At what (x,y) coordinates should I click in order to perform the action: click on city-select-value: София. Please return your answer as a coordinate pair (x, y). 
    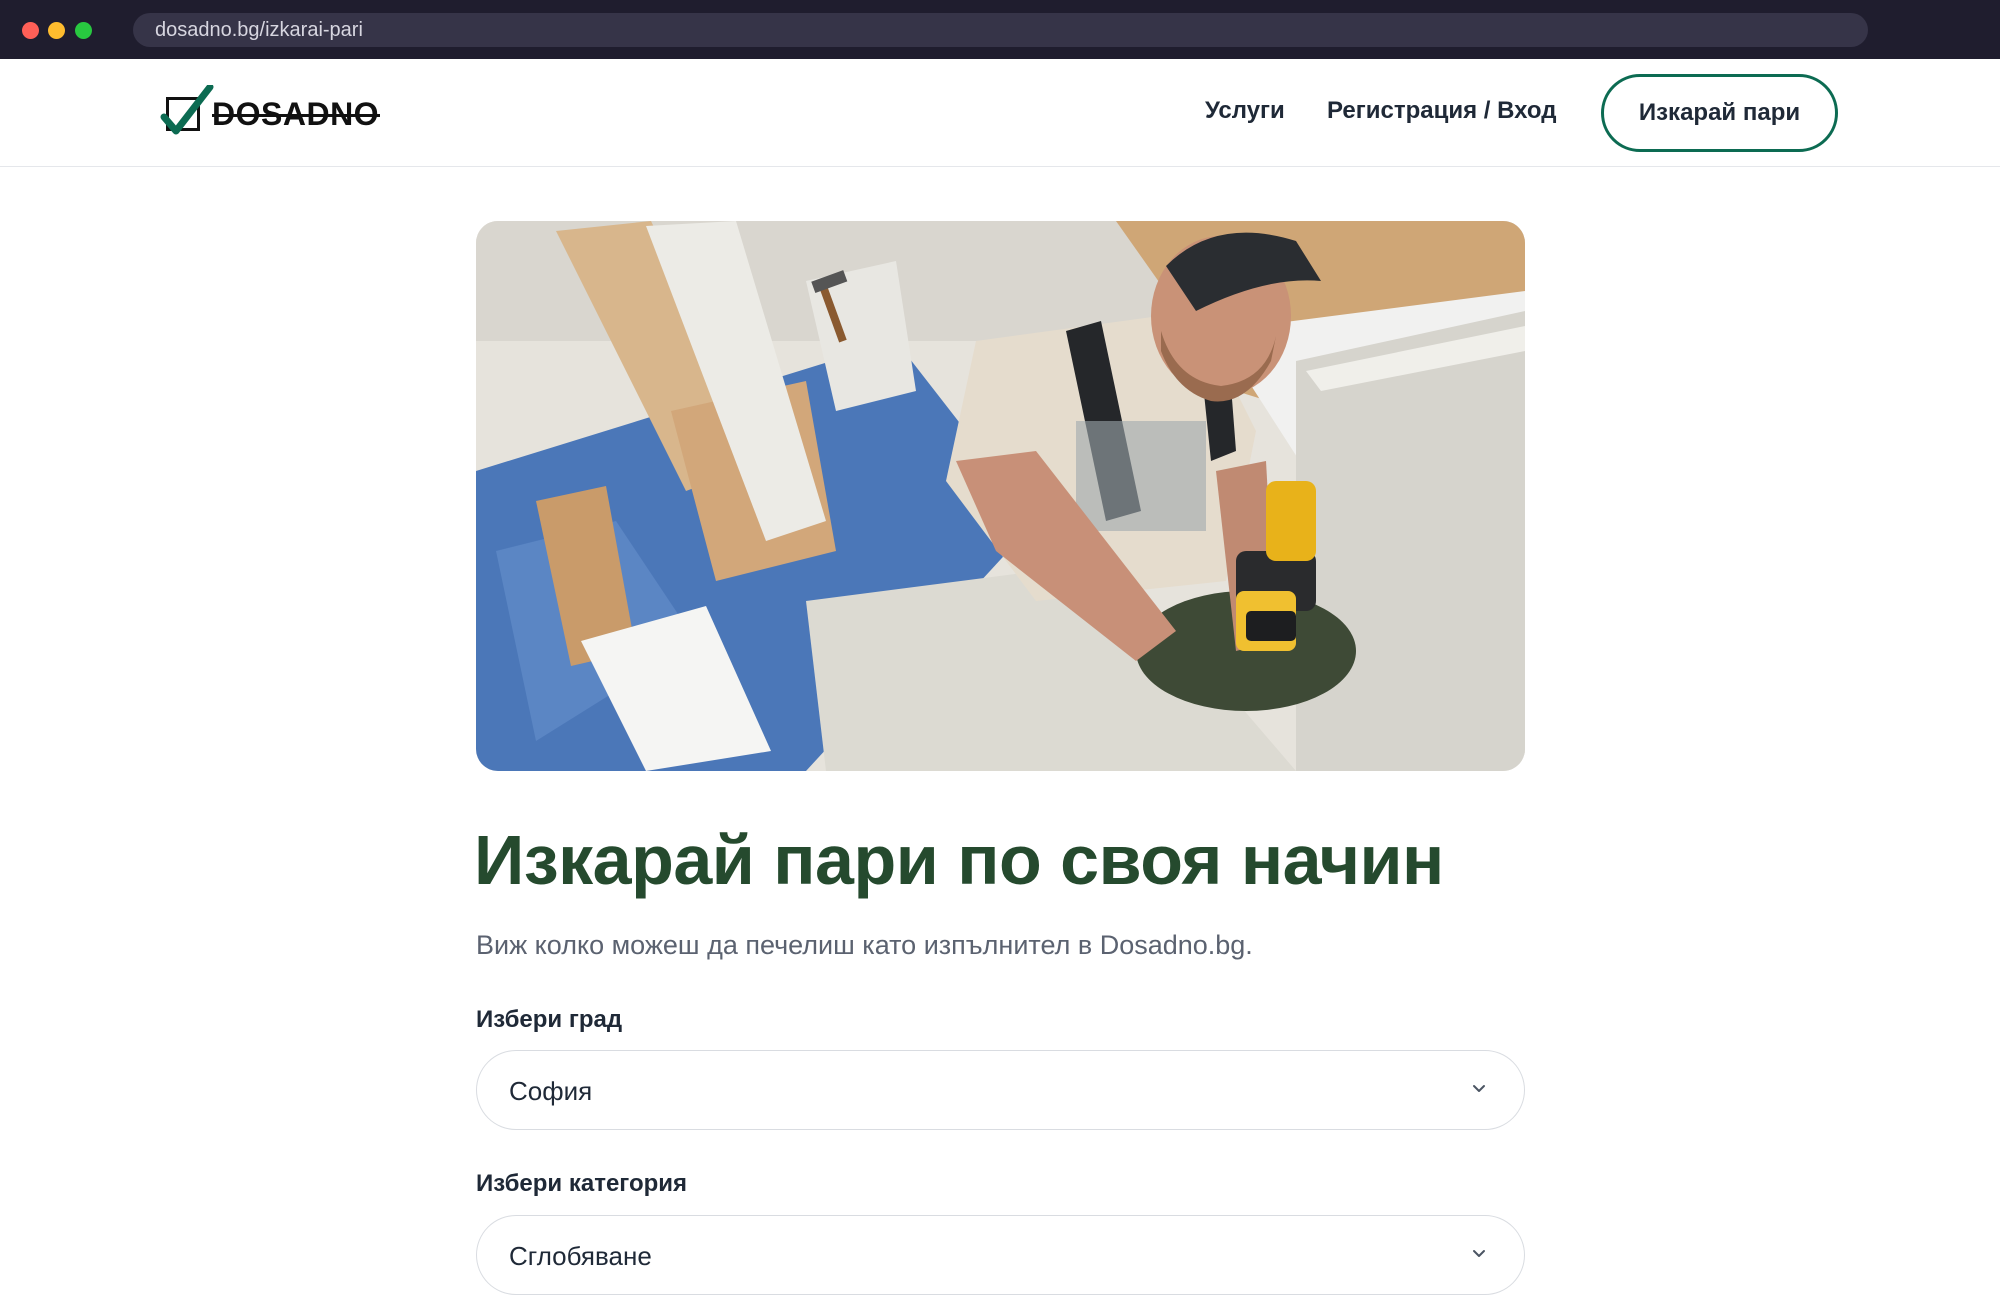
    Looking at the image, I should click on (551, 1091).